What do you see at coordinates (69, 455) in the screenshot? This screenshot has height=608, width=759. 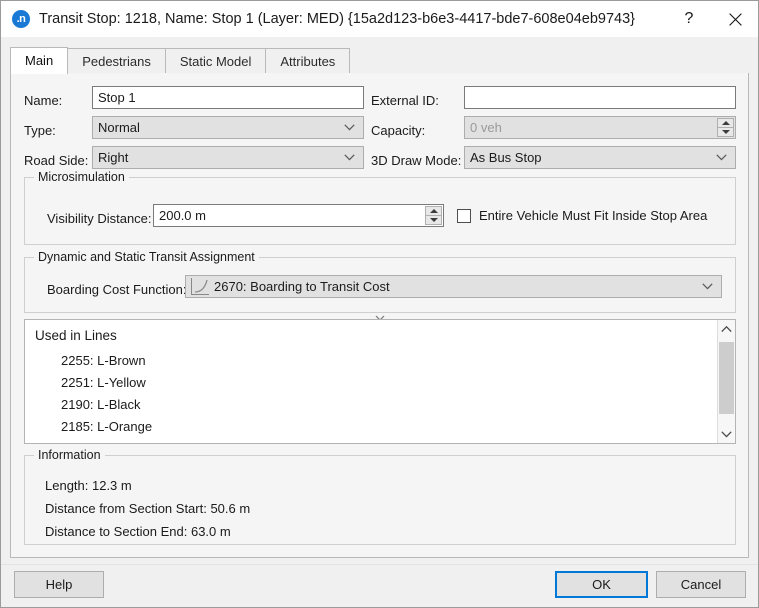 I see `information-group-title: Information` at bounding box center [69, 455].